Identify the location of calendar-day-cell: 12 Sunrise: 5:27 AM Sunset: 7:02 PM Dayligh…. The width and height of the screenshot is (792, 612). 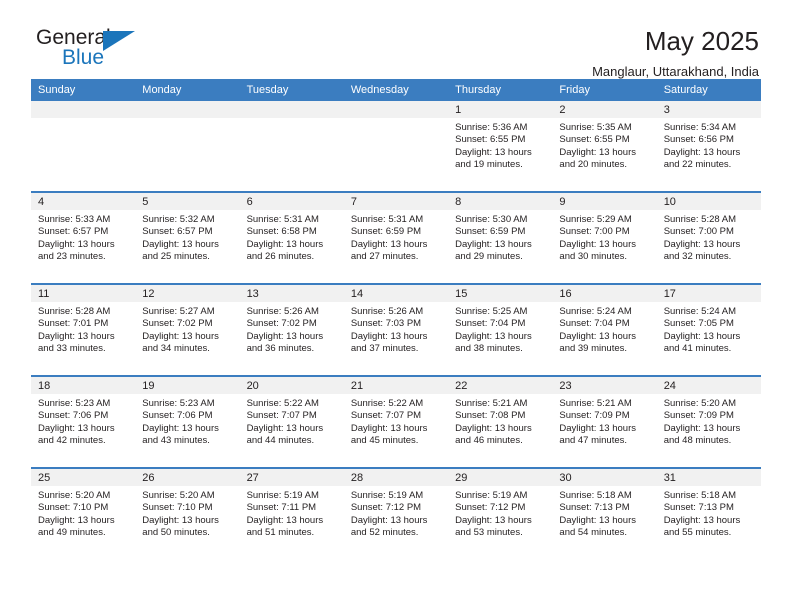
(187, 330).